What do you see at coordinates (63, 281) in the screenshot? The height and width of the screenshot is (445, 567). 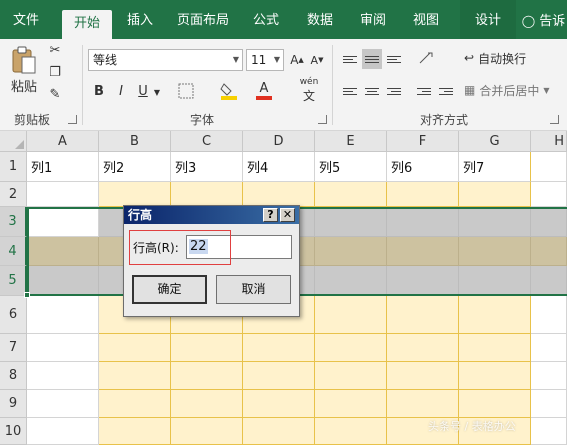 I see `cell-a5` at bounding box center [63, 281].